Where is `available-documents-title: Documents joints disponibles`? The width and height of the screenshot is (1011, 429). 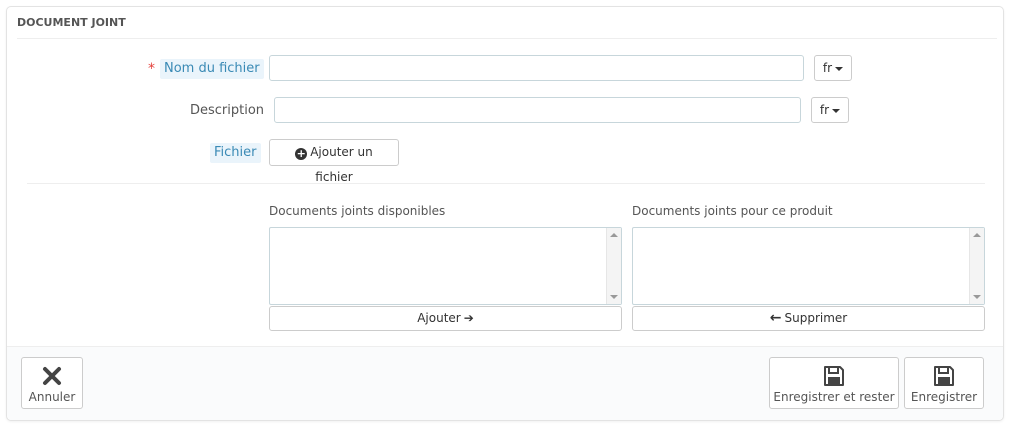 available-documents-title: Documents joints disponibles is located at coordinates (357, 211).